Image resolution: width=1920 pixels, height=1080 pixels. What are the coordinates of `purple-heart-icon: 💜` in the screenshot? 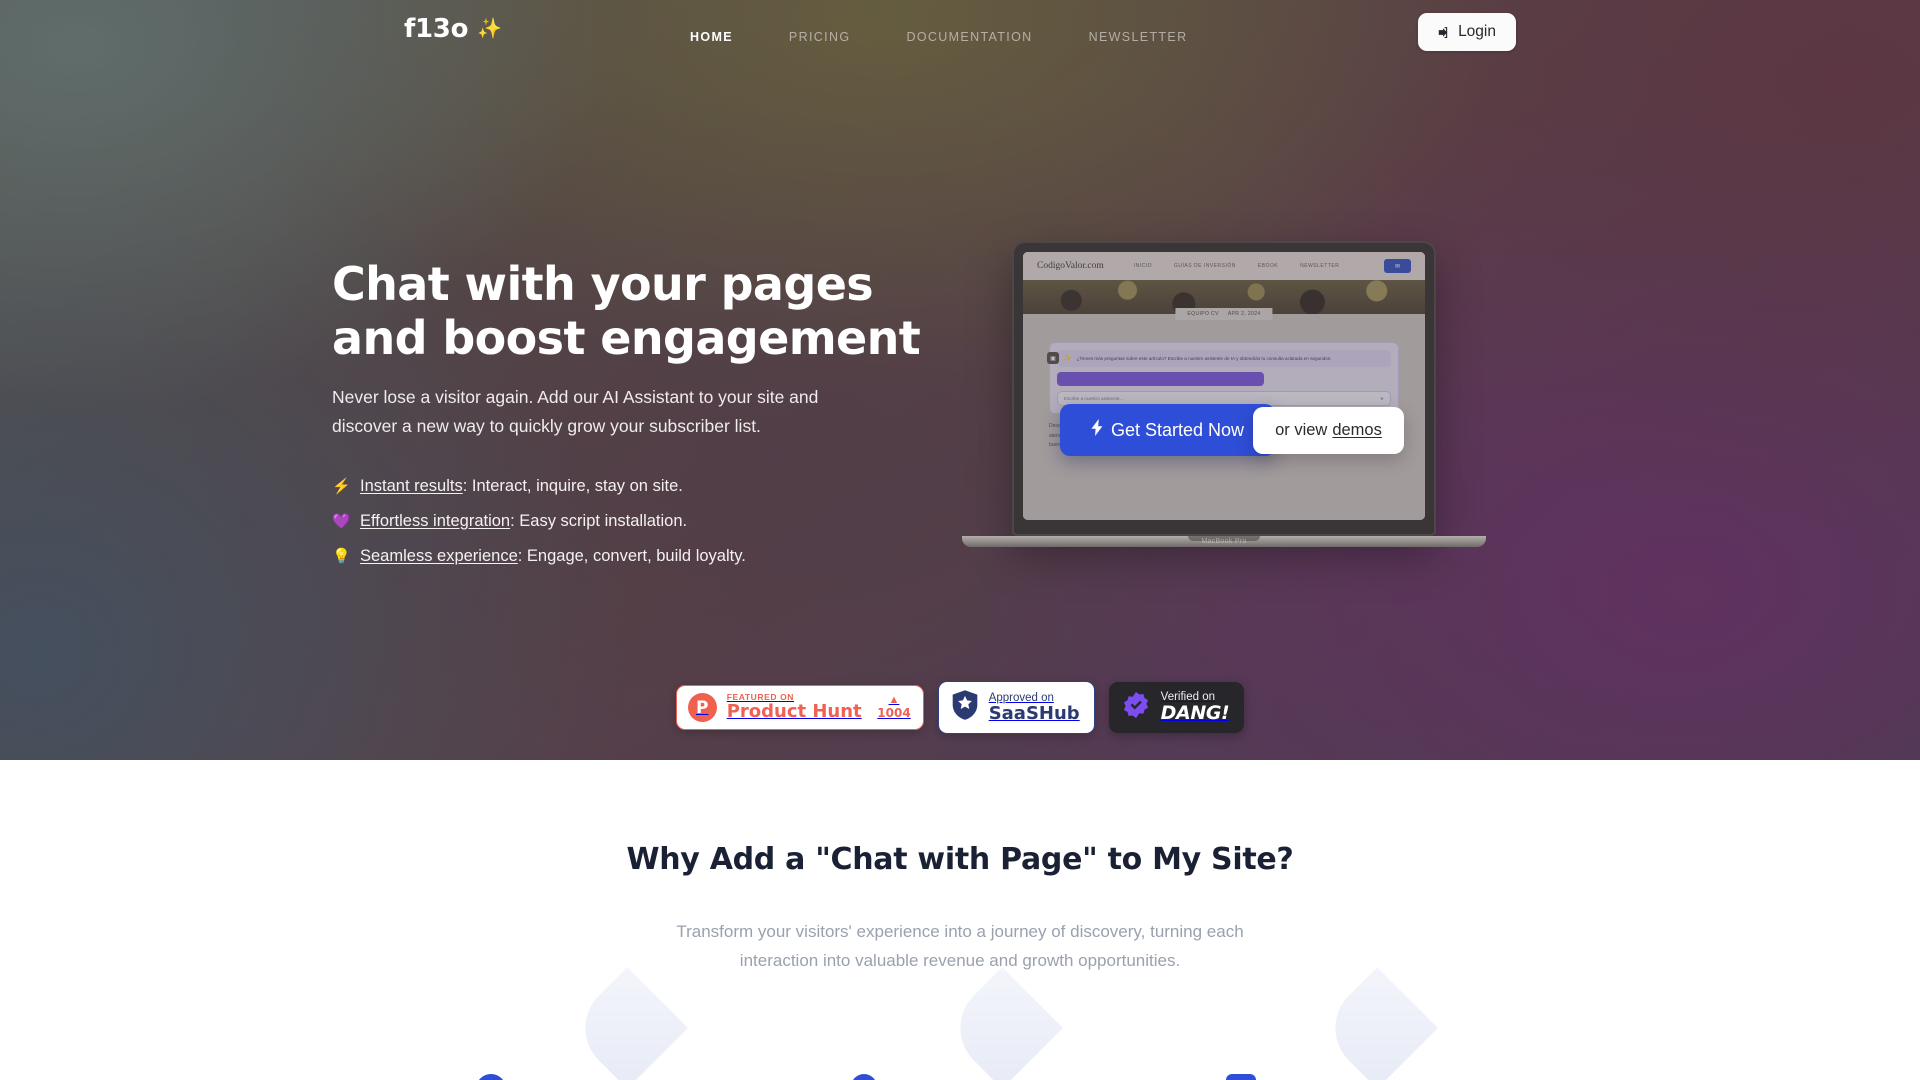 It's located at (341, 521).